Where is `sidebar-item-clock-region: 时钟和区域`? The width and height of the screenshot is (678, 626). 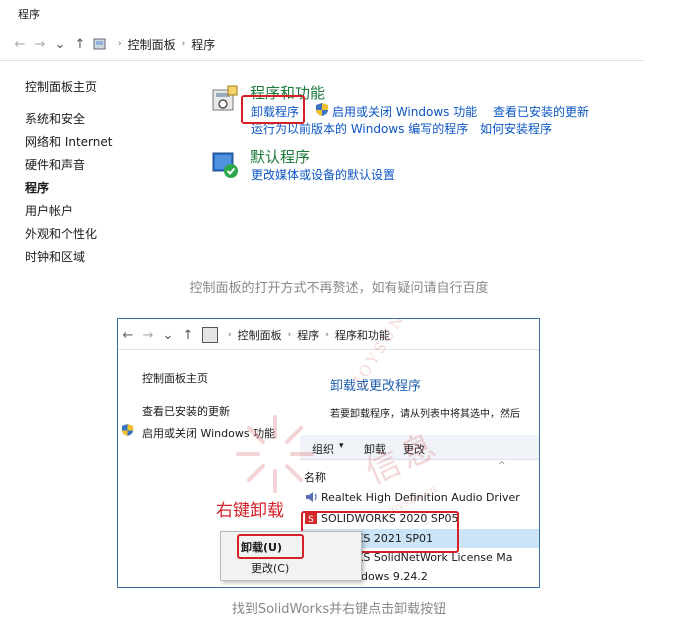
sidebar-item-clock-region: 时钟和区域 is located at coordinates (55, 256).